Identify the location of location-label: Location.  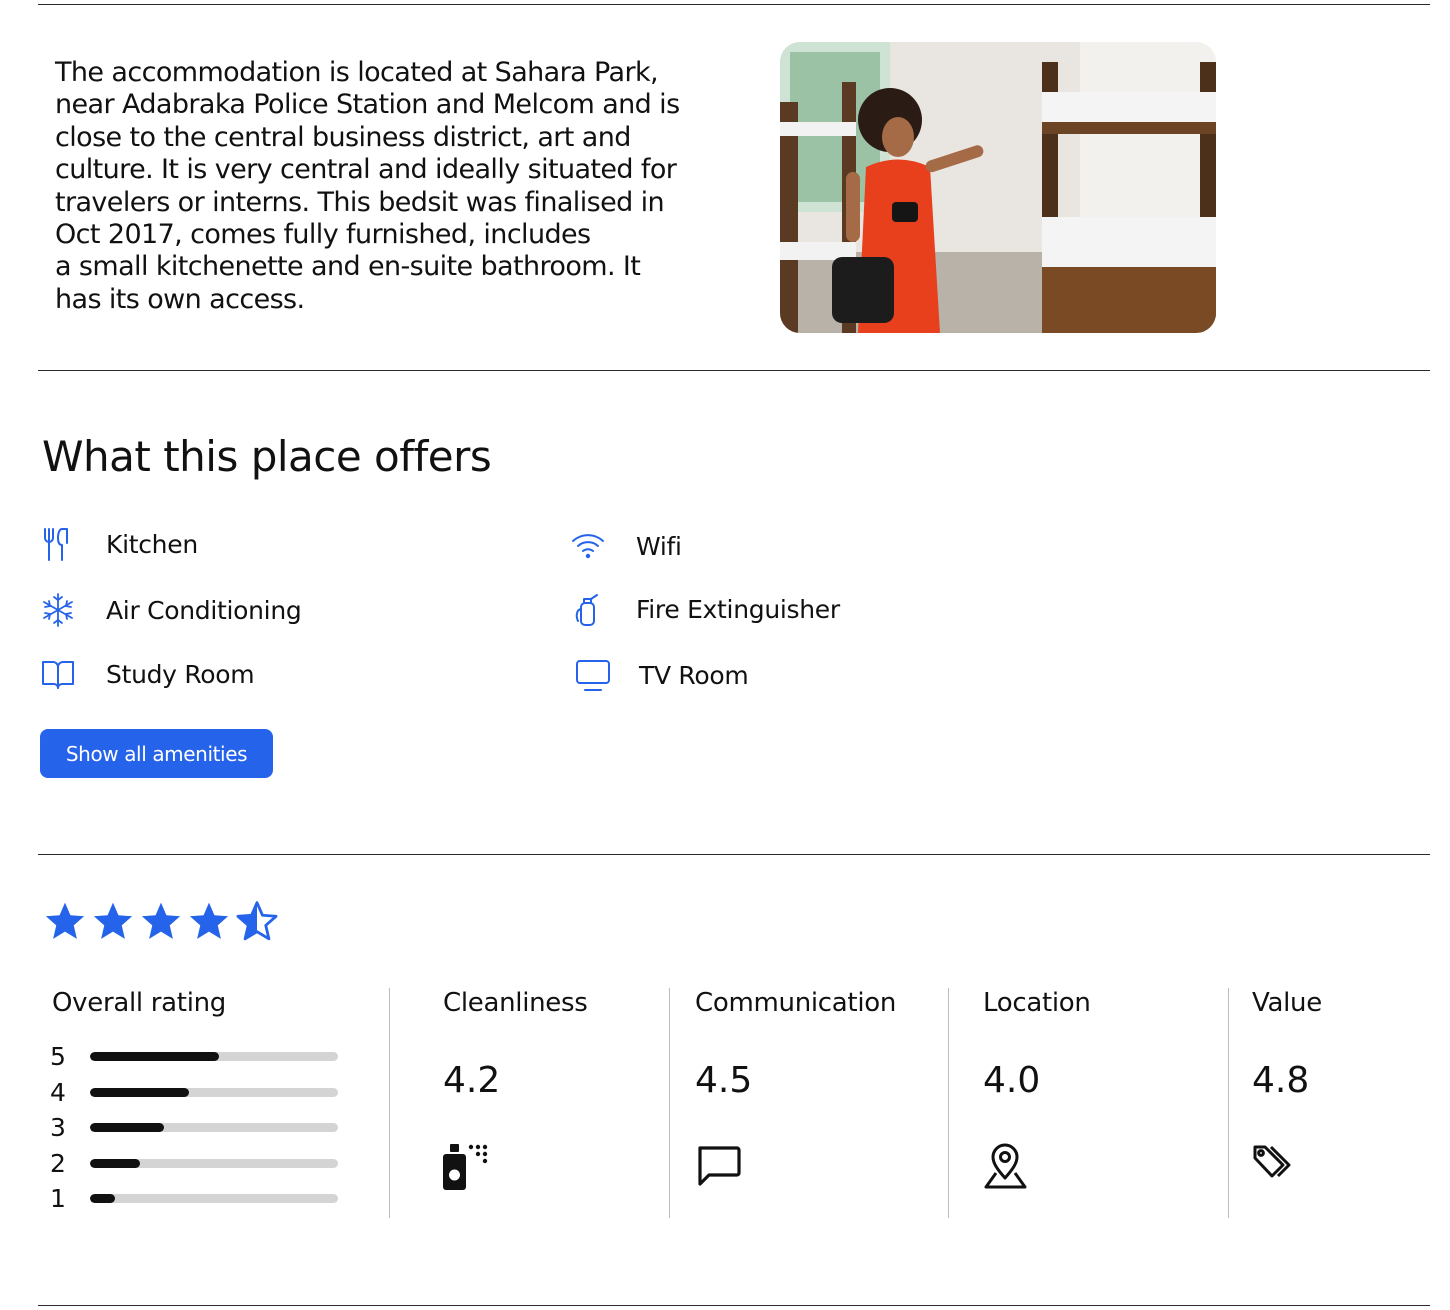
(1037, 1003).